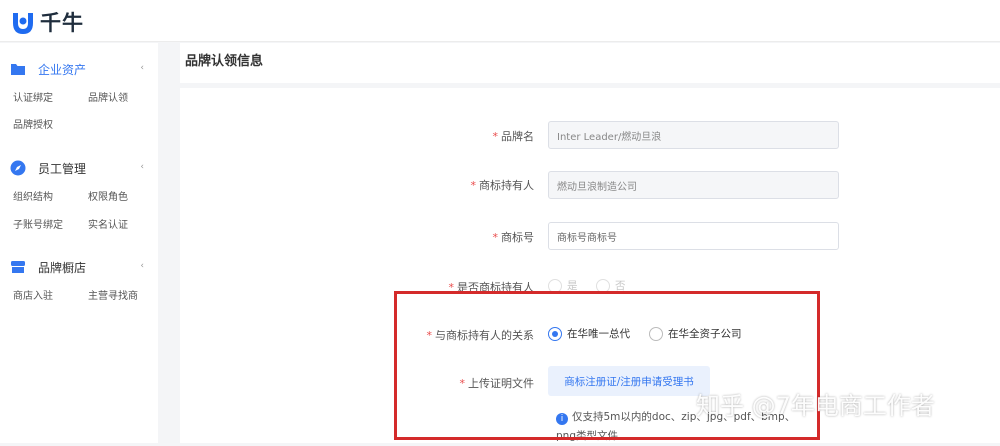 The height and width of the screenshot is (446, 1000). I want to click on qianniu-logo-icon, so click(23, 23).